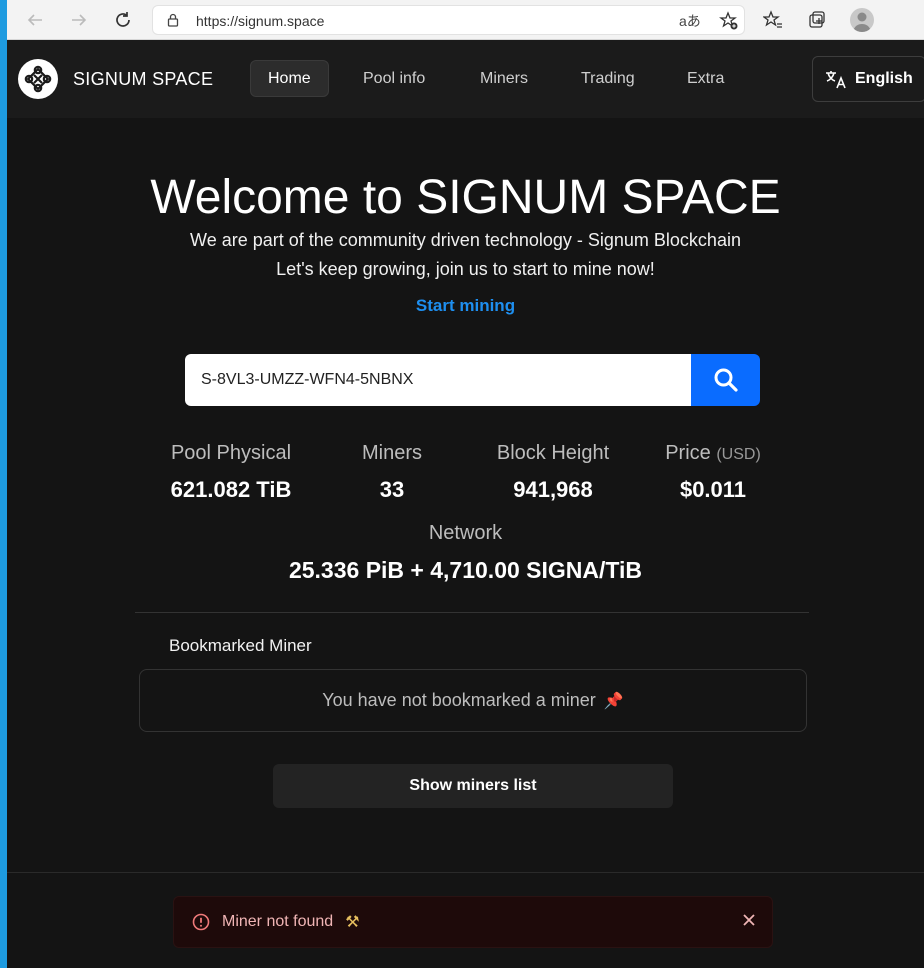 This screenshot has width=924, height=968. I want to click on search-icon, so click(726, 380).